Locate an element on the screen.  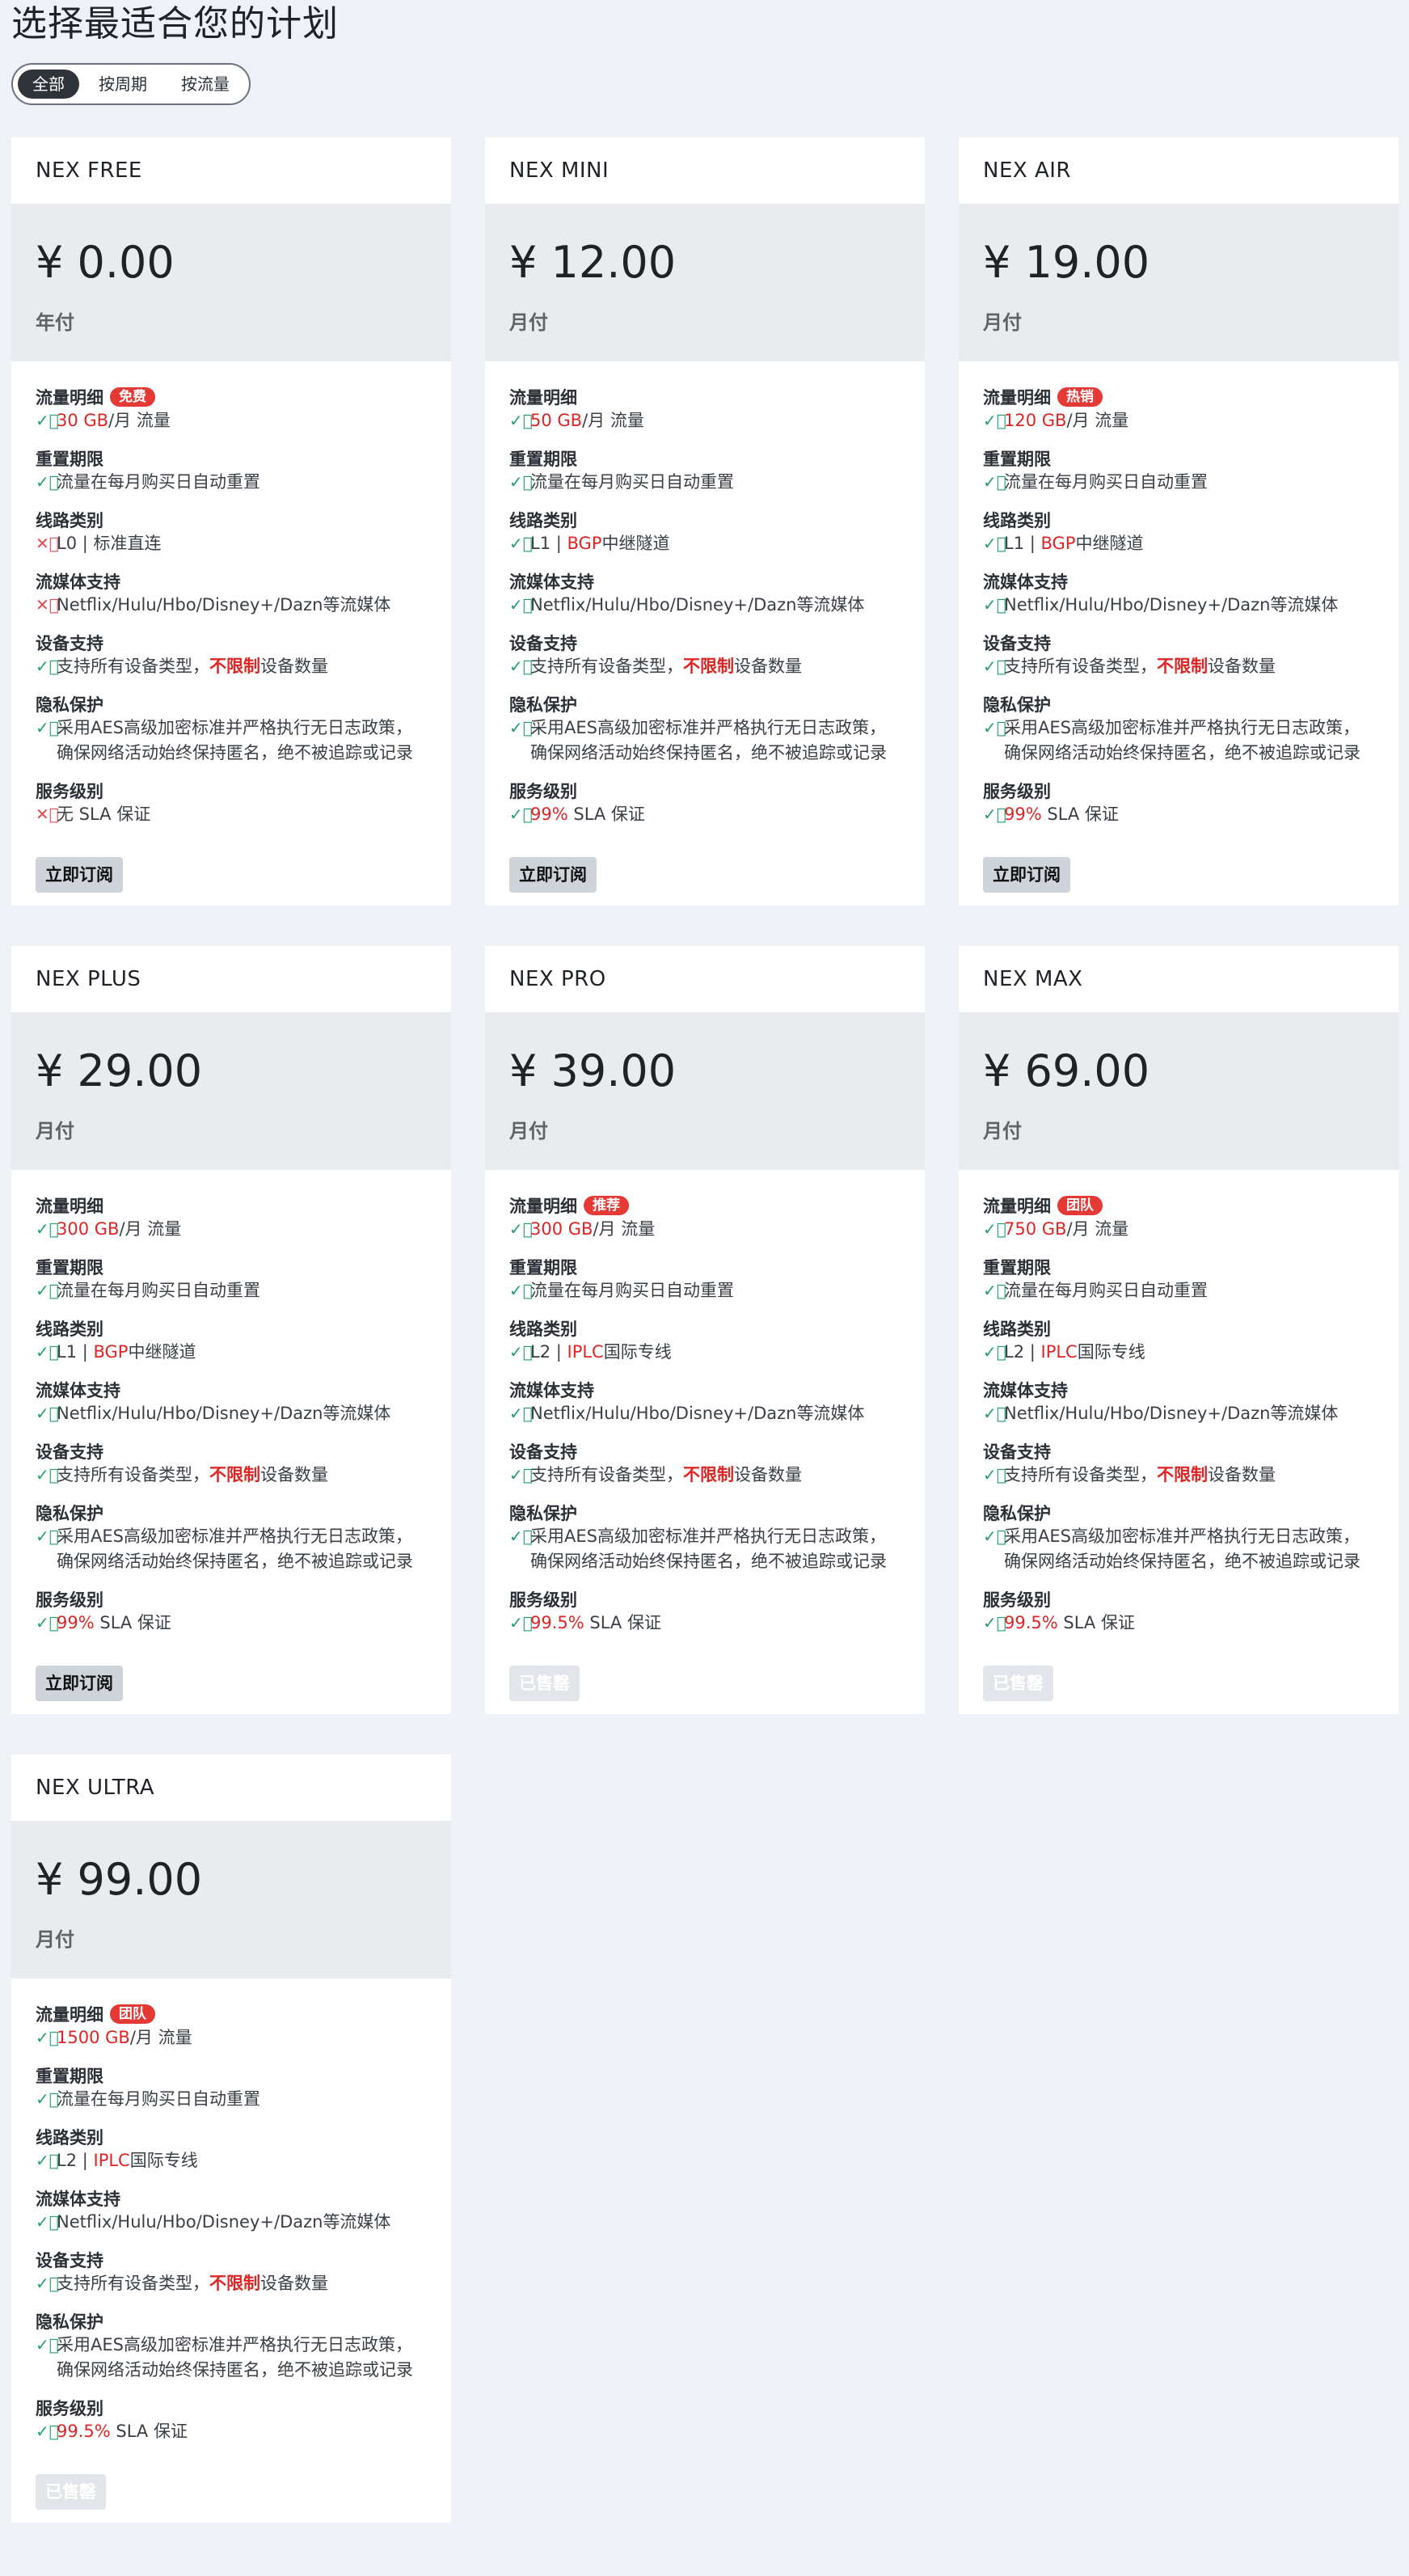
feature-route: 线路类别 ✕⃝ L0 | 标准直连 is located at coordinates (232, 532).